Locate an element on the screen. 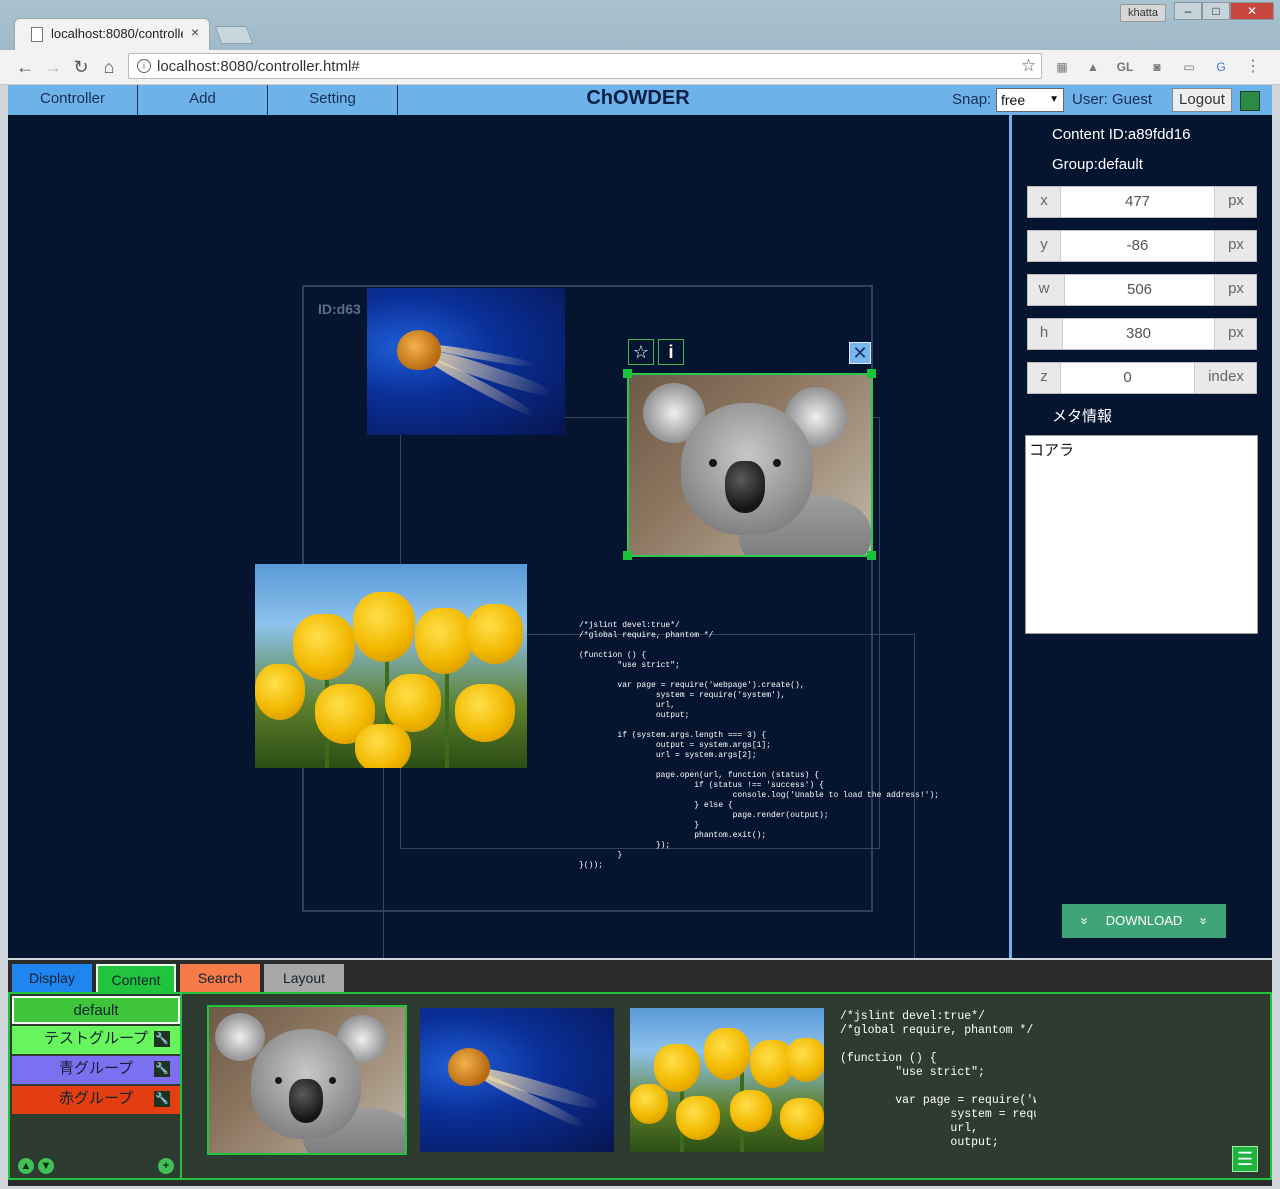 The image size is (1280, 1189). app-title: ChOWDER is located at coordinates (638, 98).